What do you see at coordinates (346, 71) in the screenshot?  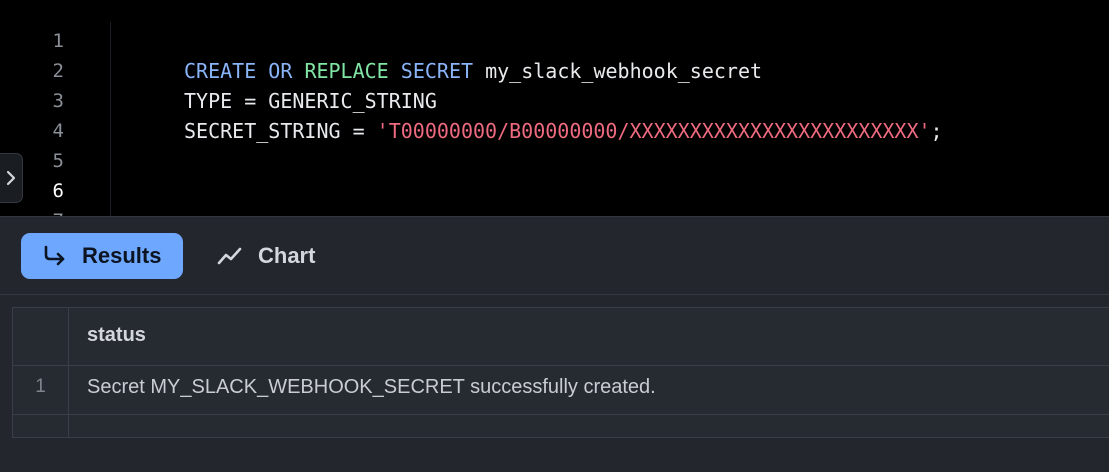 I see `keyword: REPLACE` at bounding box center [346, 71].